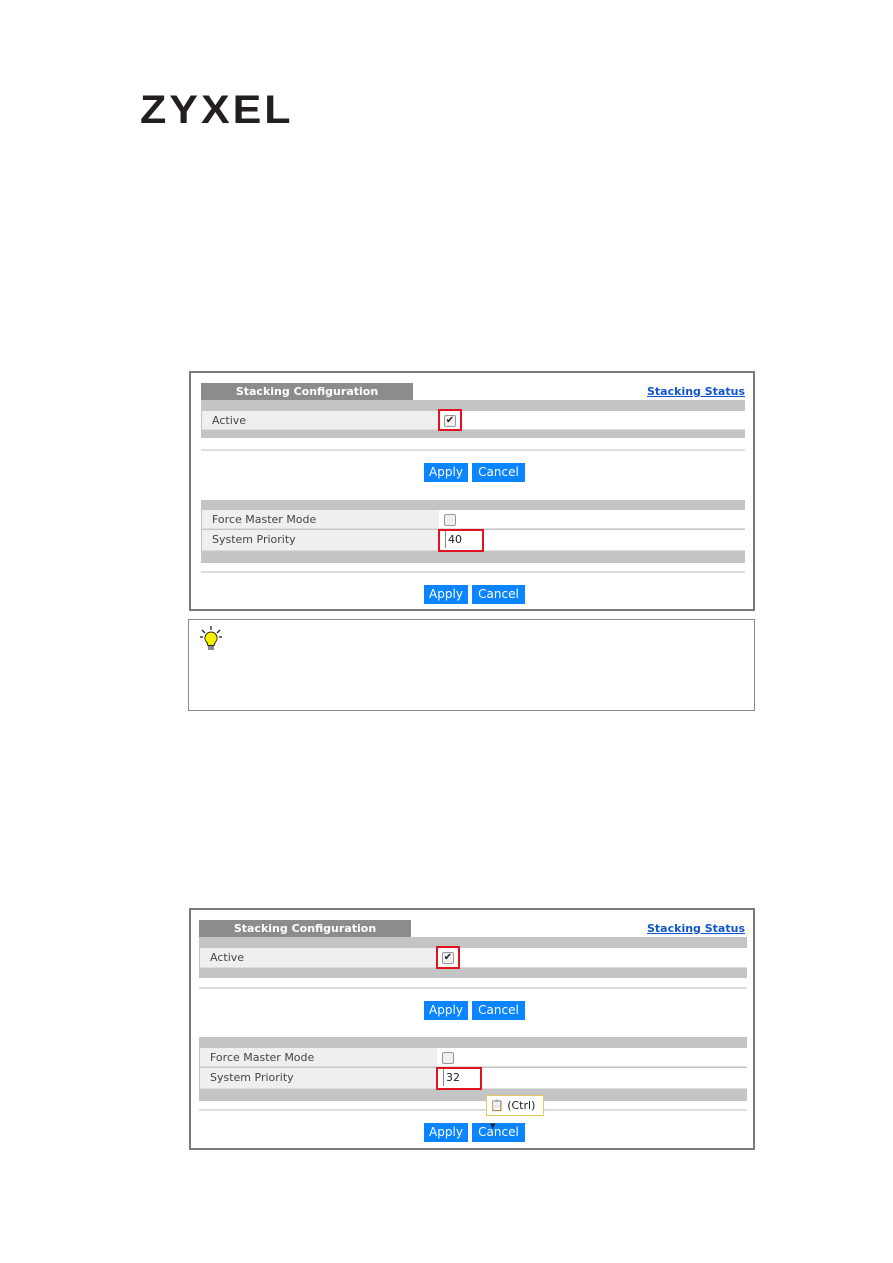  I want to click on clipboard-icon: 📋, so click(497, 1105).